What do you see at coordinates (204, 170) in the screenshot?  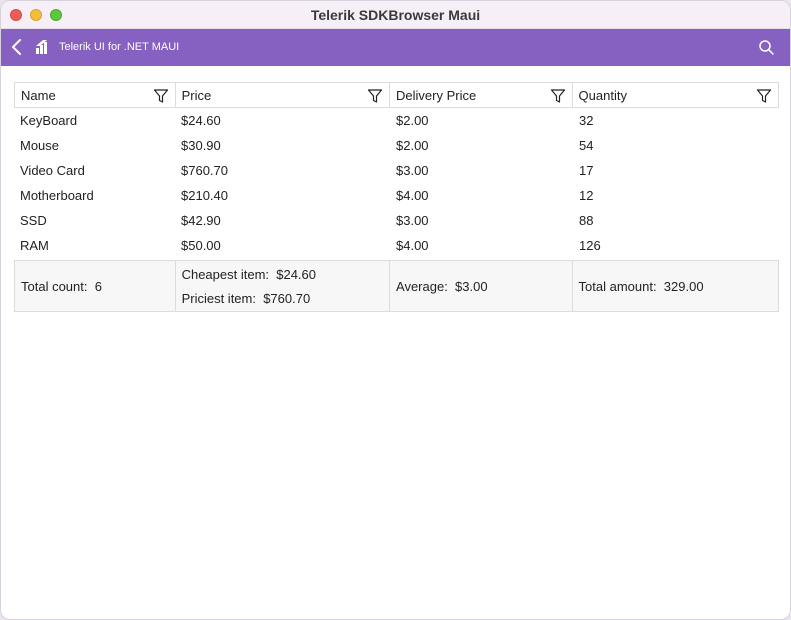 I see `cell-price: $760.70` at bounding box center [204, 170].